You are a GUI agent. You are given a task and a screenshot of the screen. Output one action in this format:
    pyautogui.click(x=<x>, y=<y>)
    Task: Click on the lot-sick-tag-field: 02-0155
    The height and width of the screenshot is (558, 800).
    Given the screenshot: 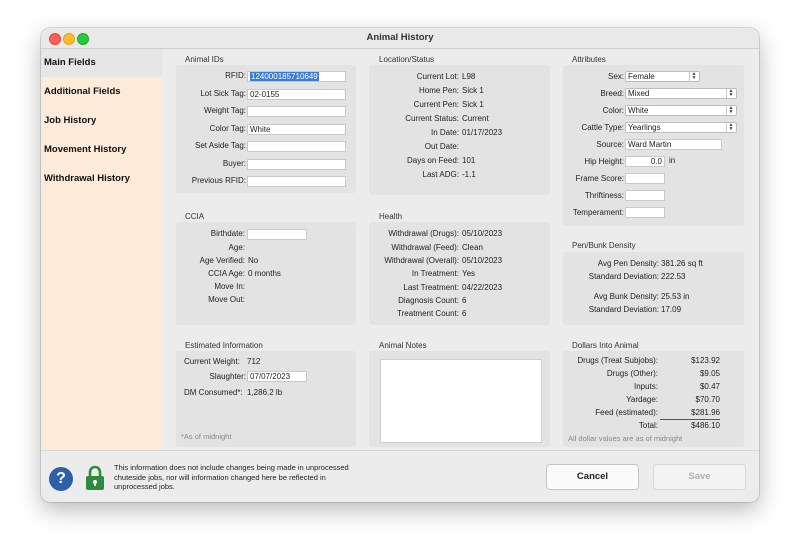 What is the action you would take?
    pyautogui.click(x=296, y=94)
    